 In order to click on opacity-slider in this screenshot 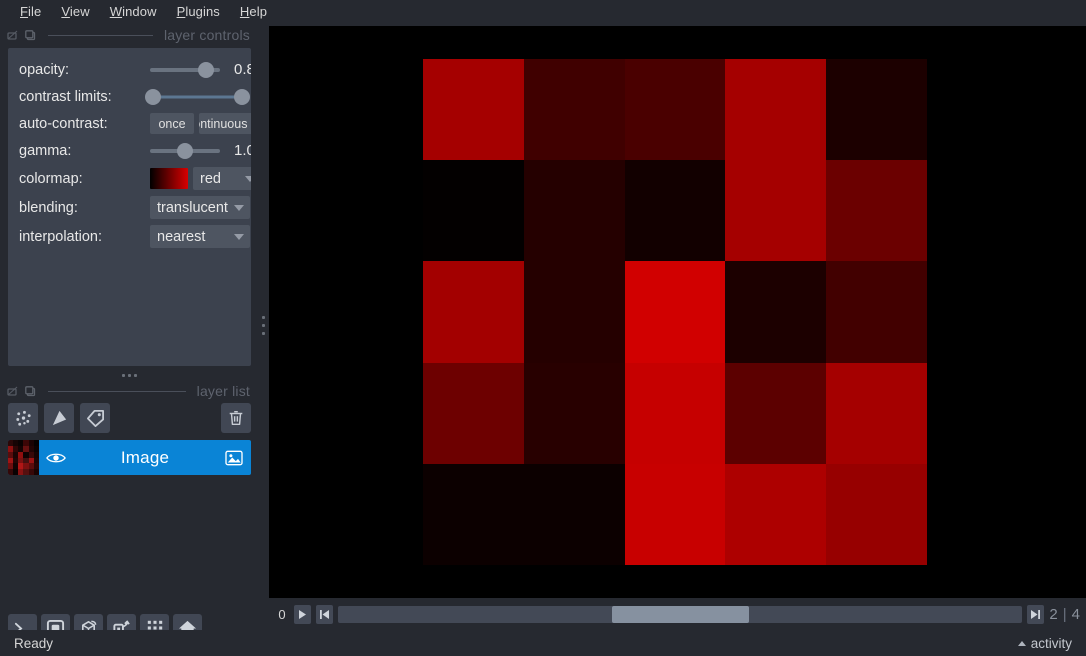, I will do `click(185, 70)`.